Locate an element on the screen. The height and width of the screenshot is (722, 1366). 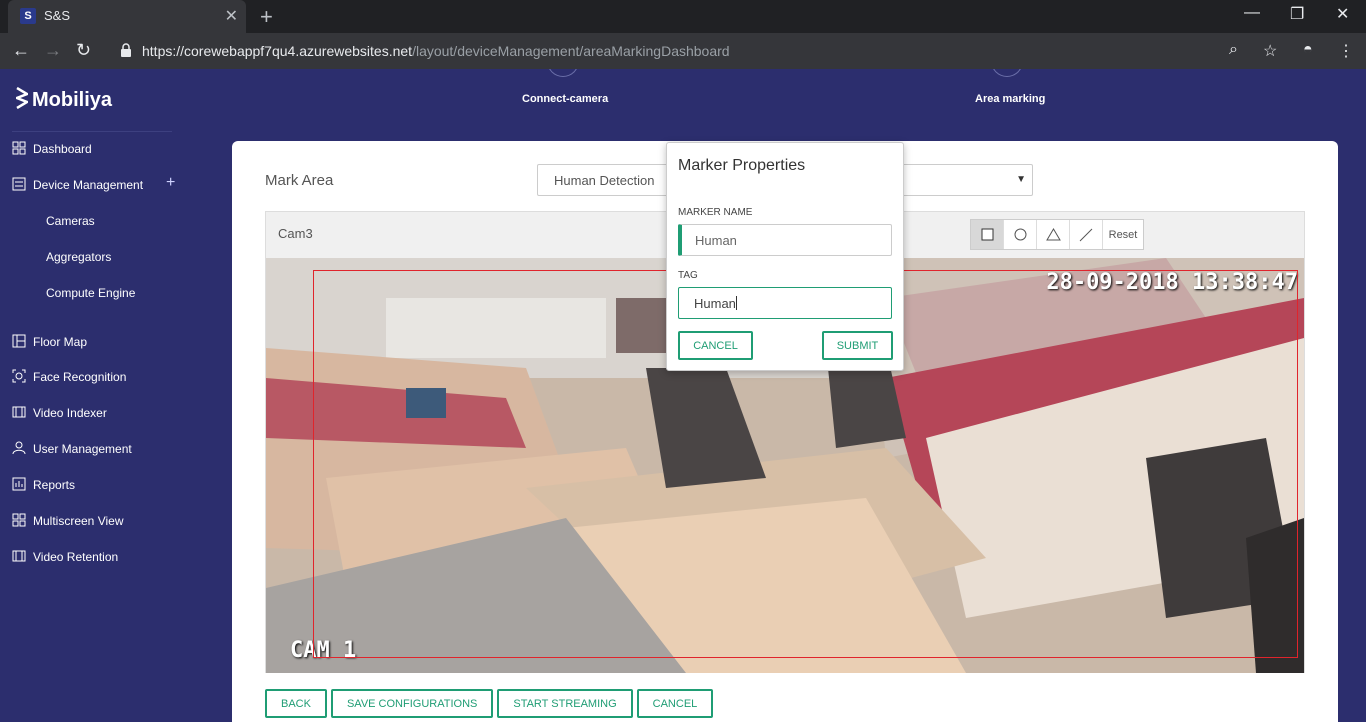
sidebar-item-label: Device Management is located at coordinates (88, 185).